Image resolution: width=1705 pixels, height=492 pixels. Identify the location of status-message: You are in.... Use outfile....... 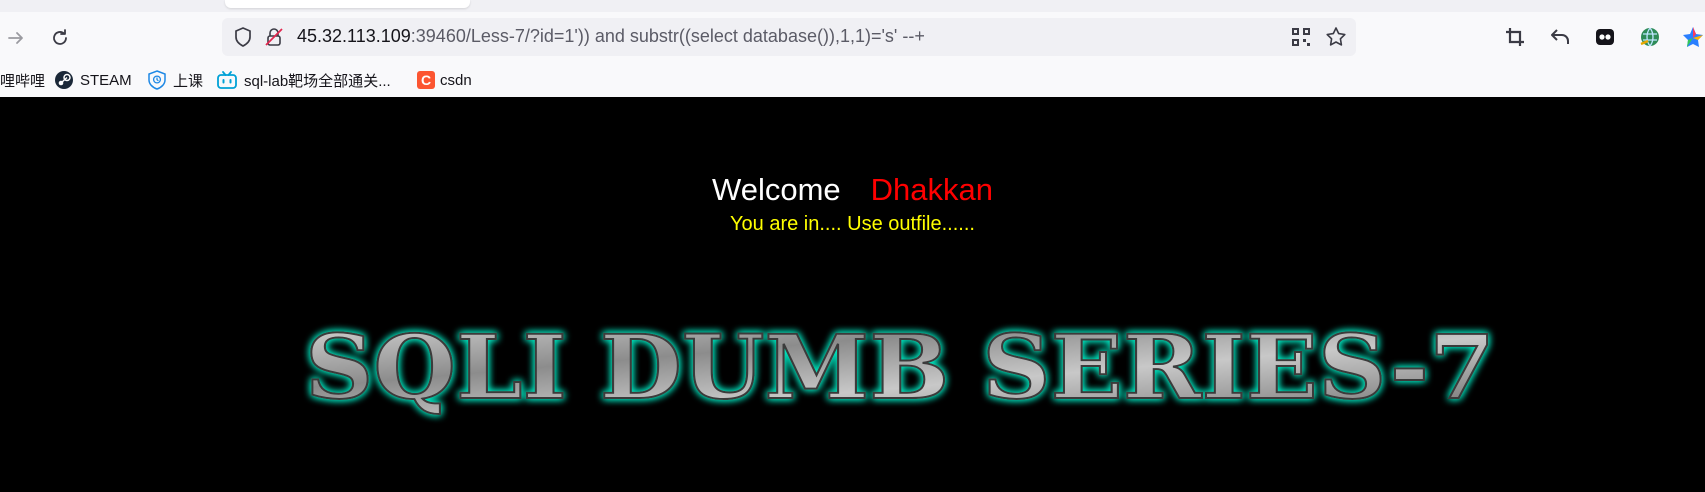
(852, 224).